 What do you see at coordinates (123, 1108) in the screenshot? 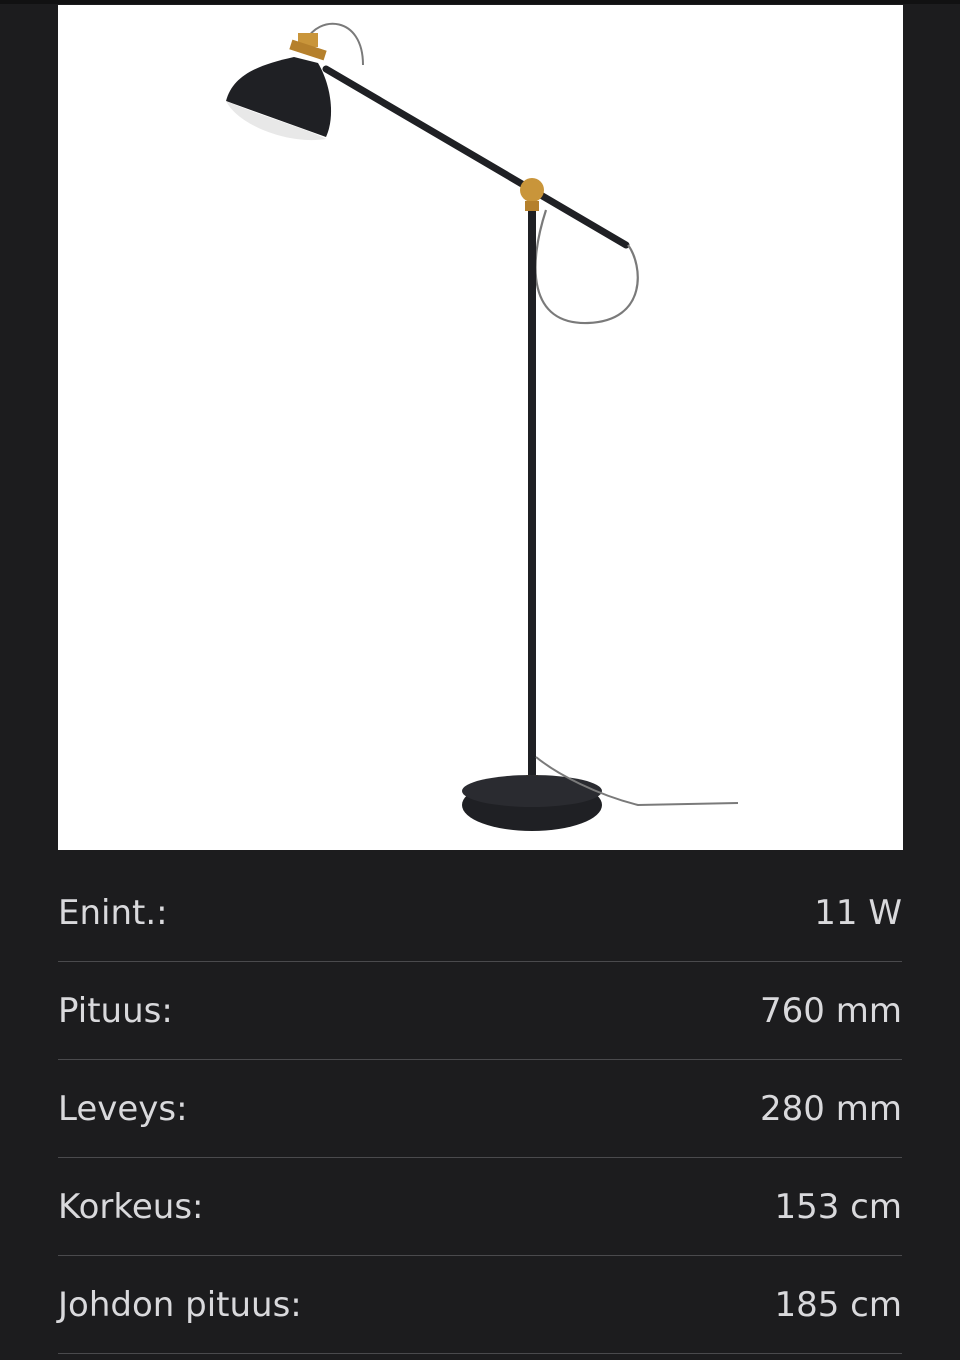
I see `spec-label: Leveys:` at bounding box center [123, 1108].